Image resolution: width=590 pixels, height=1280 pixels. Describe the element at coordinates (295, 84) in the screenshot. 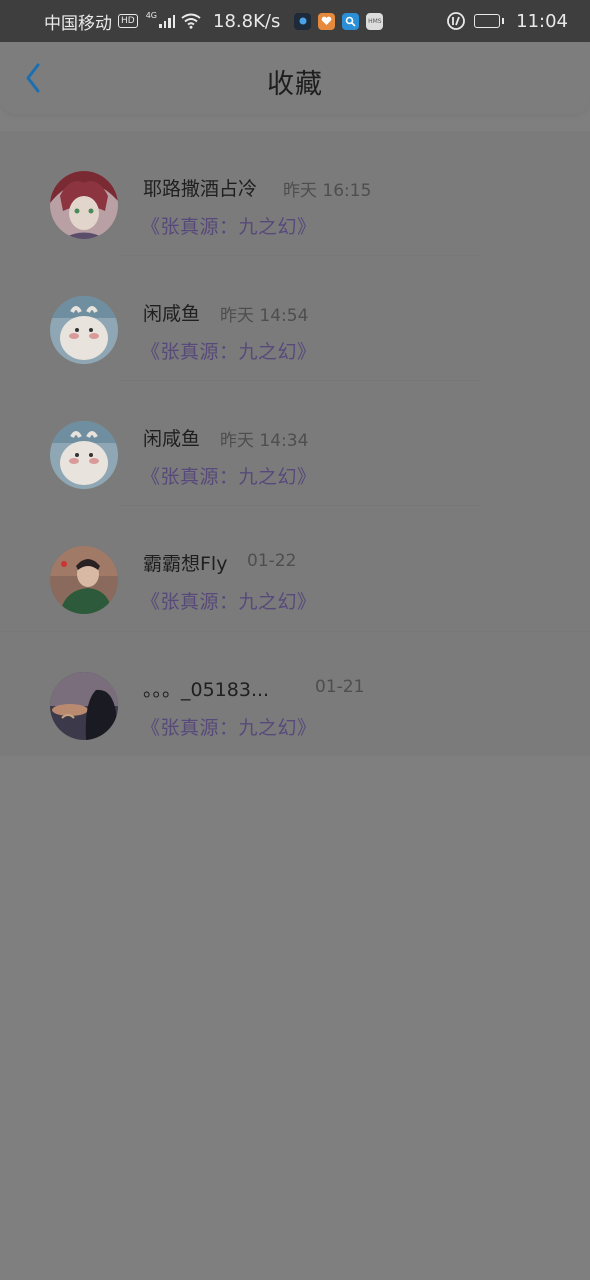

I see `page-title: 收藏` at that location.